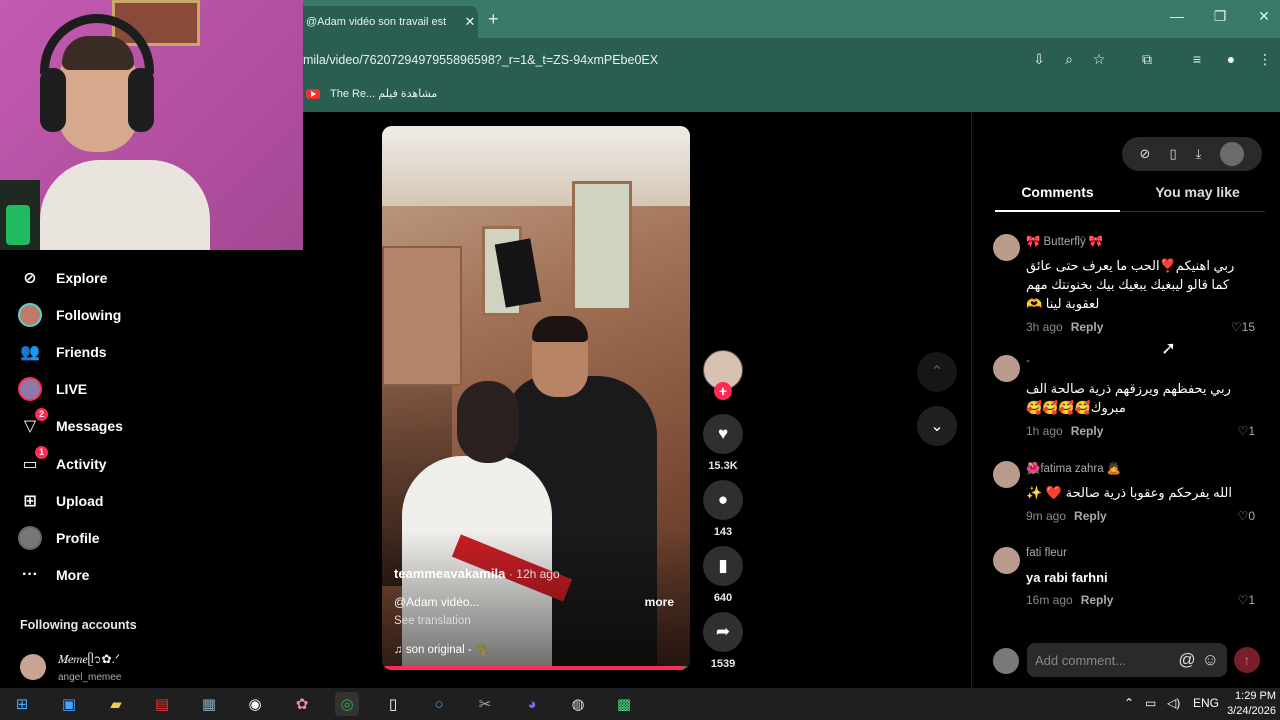  Describe the element at coordinates (723, 434) in the screenshot. I see `heart-icon: ♥` at that location.